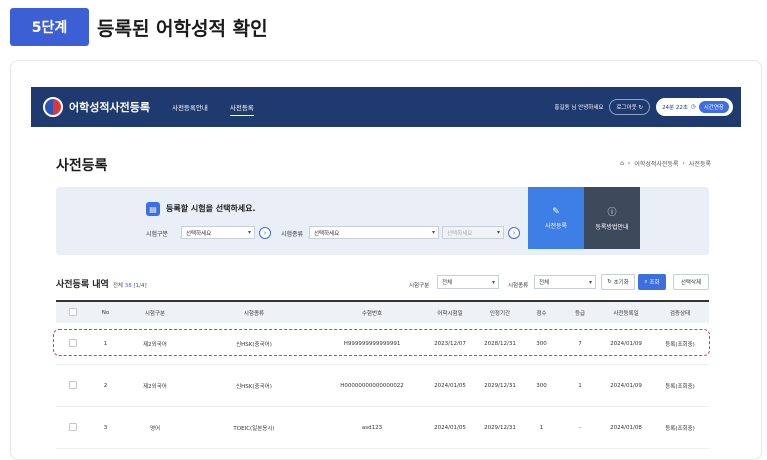 The image size is (767, 460). Describe the element at coordinates (190, 107) in the screenshot. I see `nav-item-guide: 사전등록안내` at that location.